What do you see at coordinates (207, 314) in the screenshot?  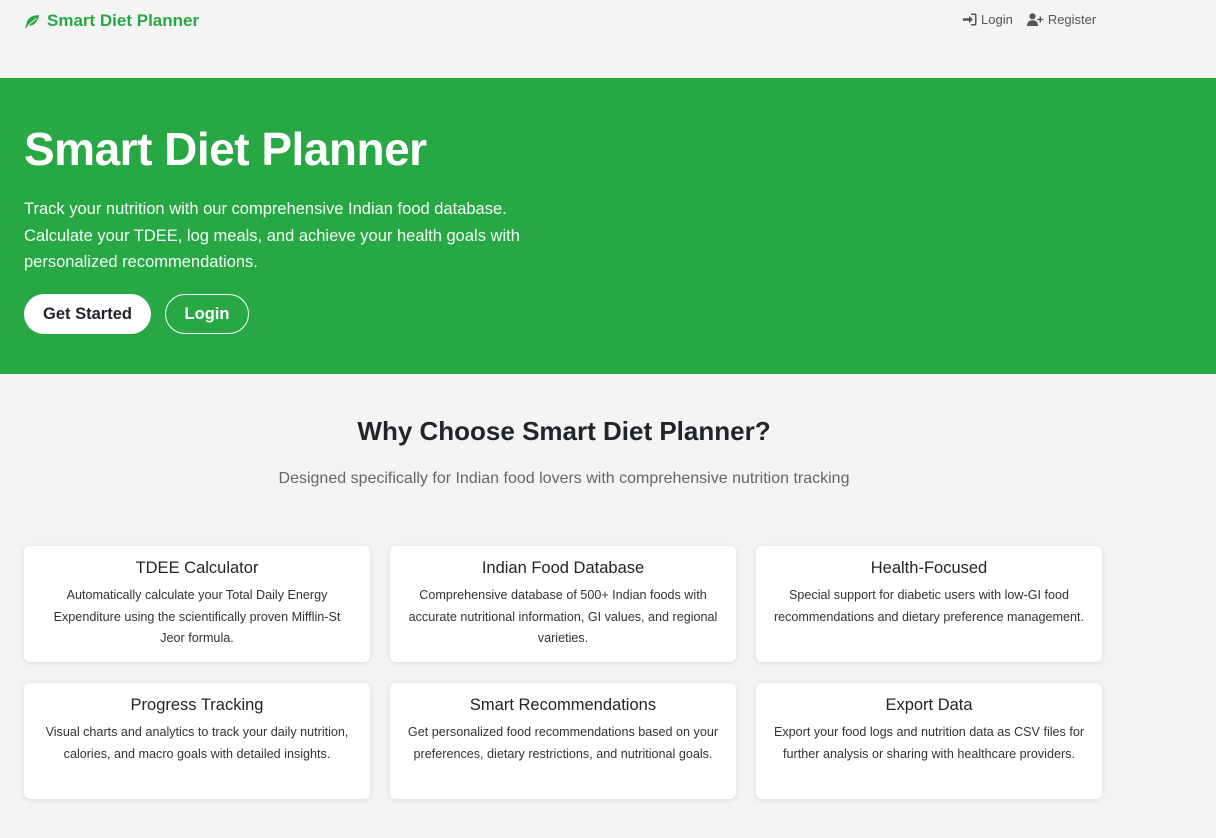 I see `hero-login-button: Login` at bounding box center [207, 314].